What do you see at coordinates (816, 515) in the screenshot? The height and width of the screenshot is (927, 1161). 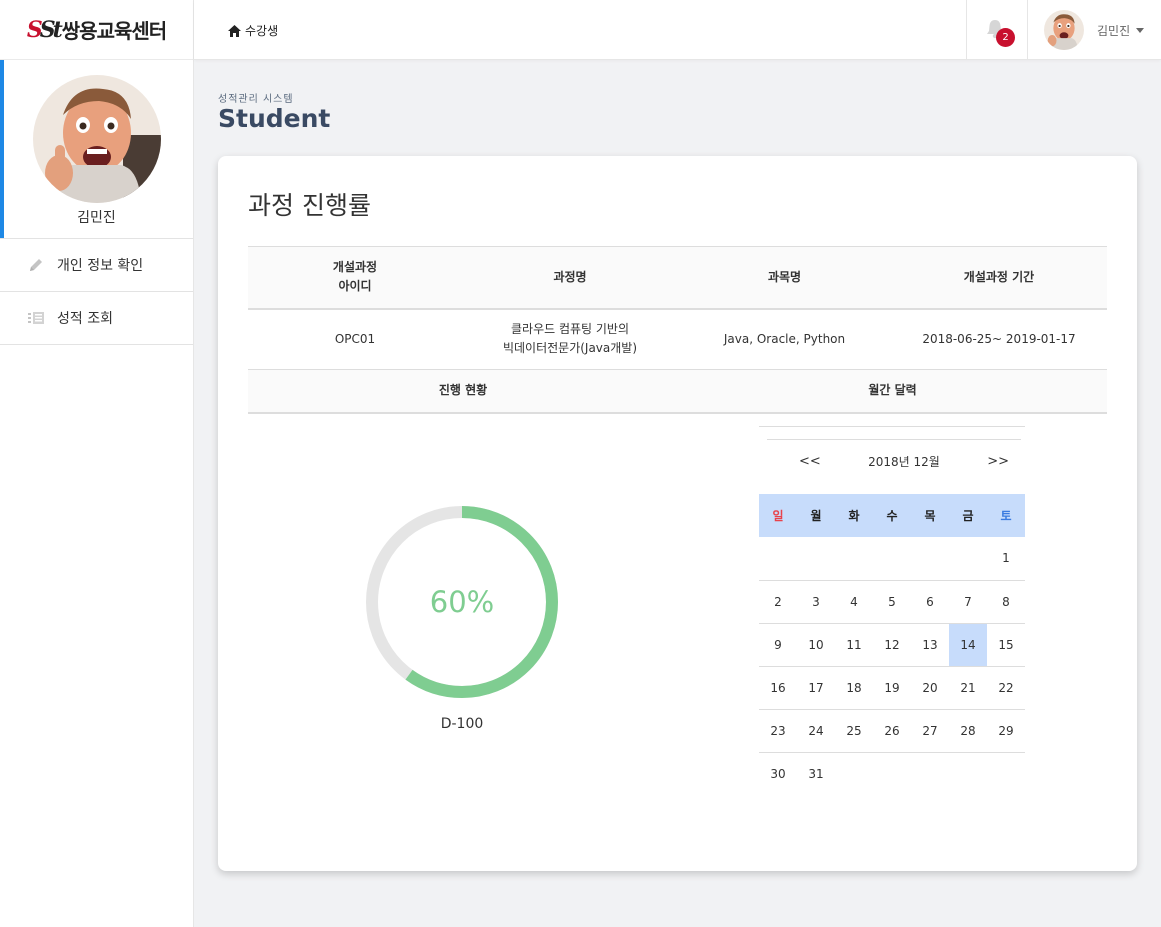 I see `weekday-header: 월` at bounding box center [816, 515].